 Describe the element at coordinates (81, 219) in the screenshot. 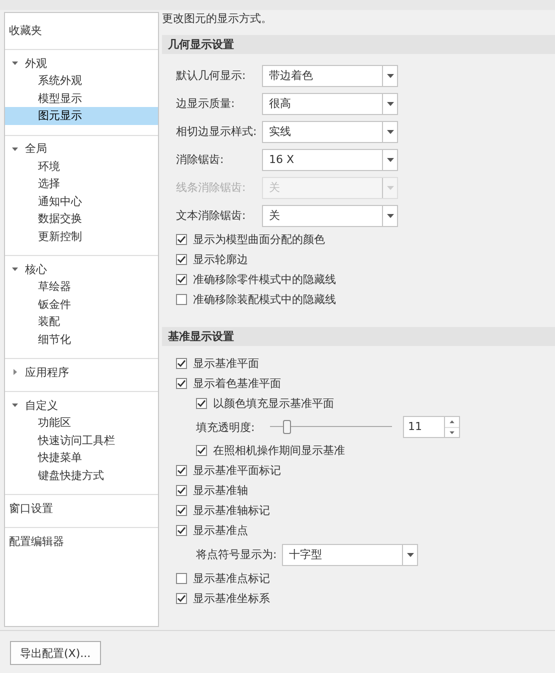

I see `sidebar-item: 数据交换` at that location.